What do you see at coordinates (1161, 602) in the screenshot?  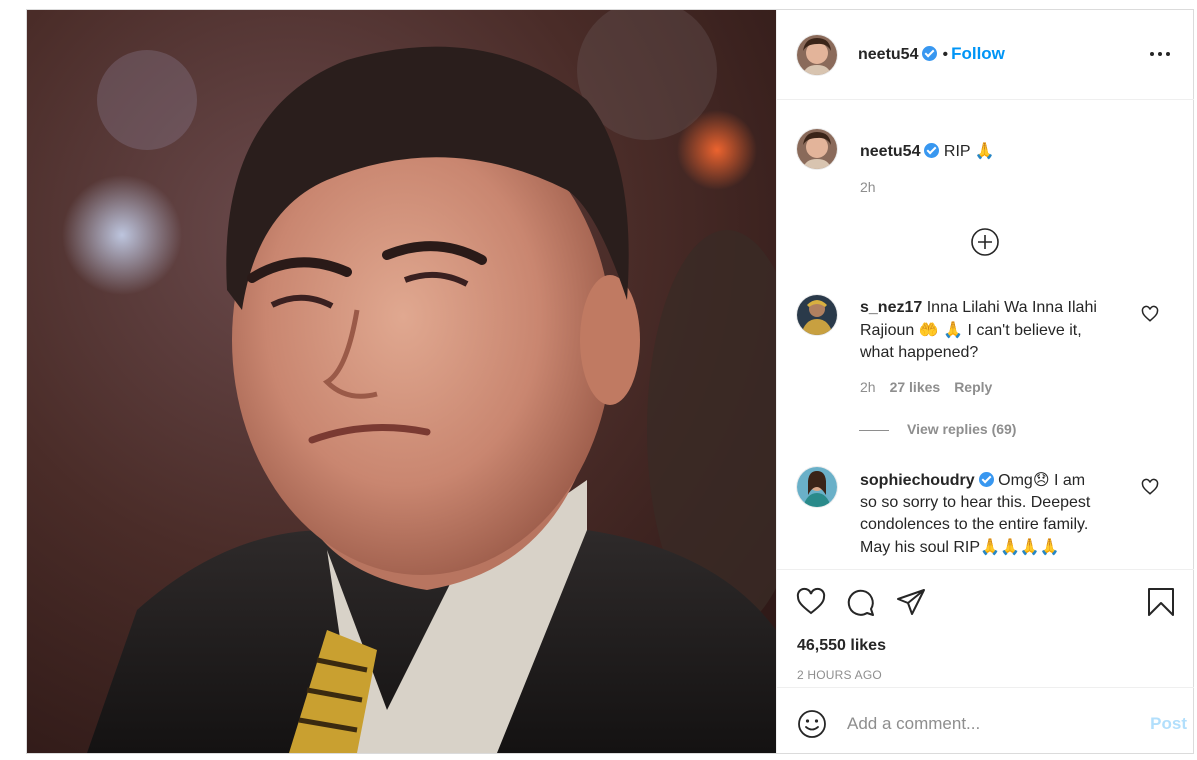 I see `save-icon` at bounding box center [1161, 602].